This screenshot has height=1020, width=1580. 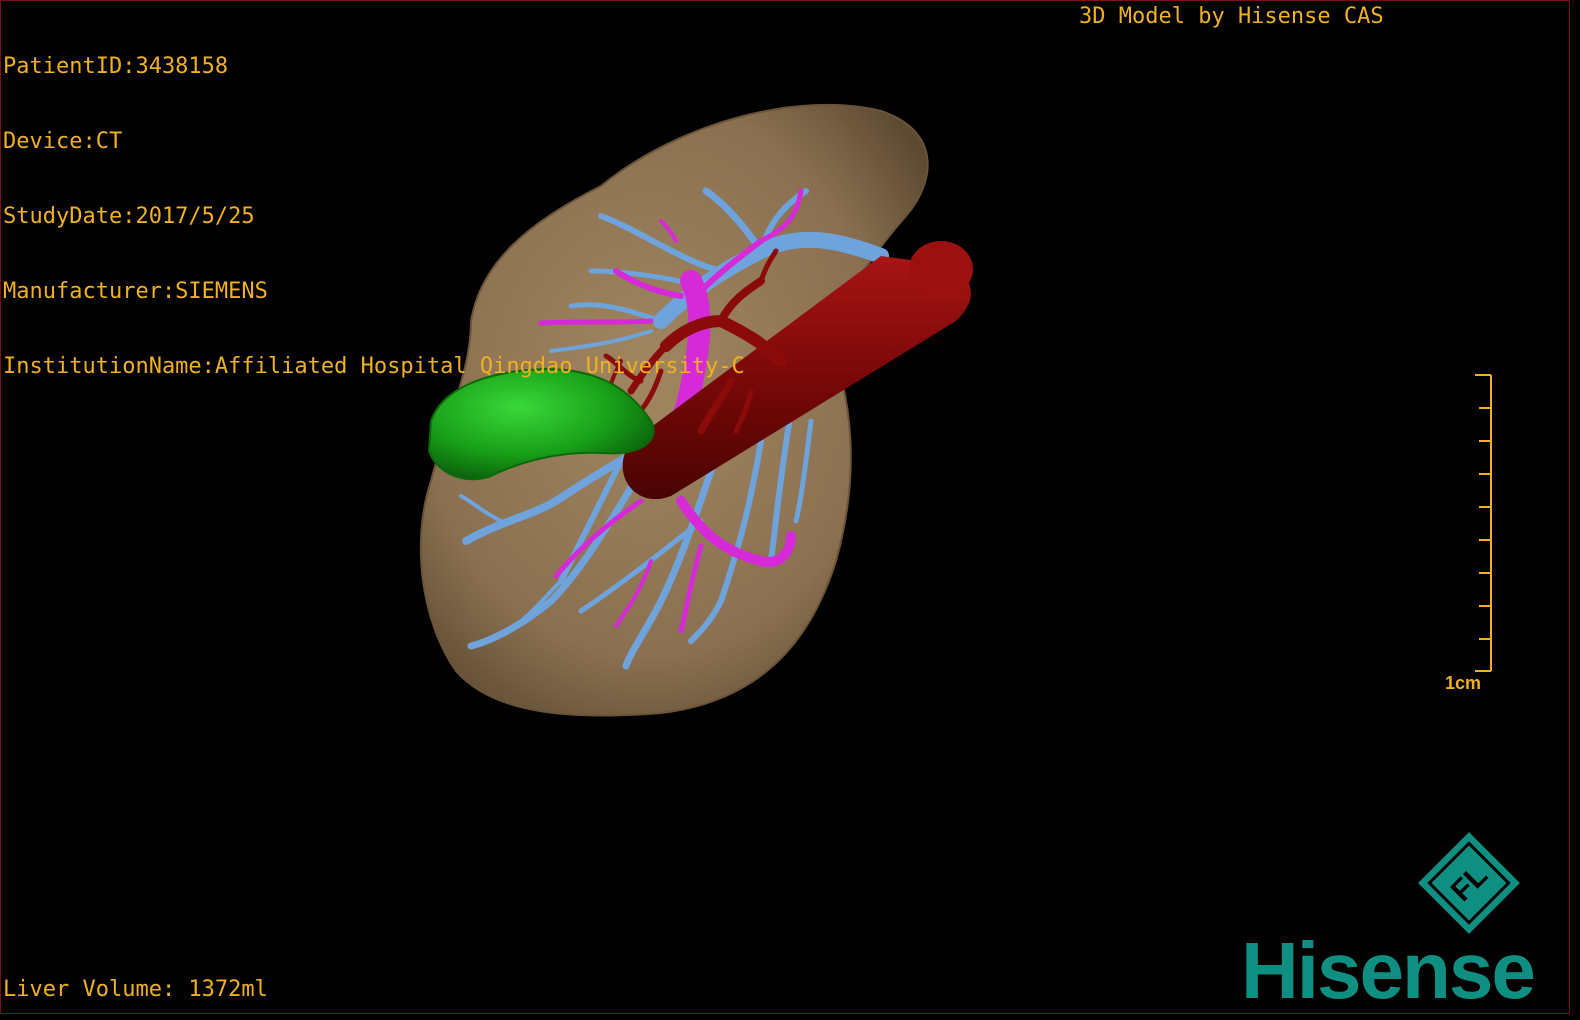 What do you see at coordinates (129, 216) in the screenshot?
I see `study-date: StudyDate:2017/5/25` at bounding box center [129, 216].